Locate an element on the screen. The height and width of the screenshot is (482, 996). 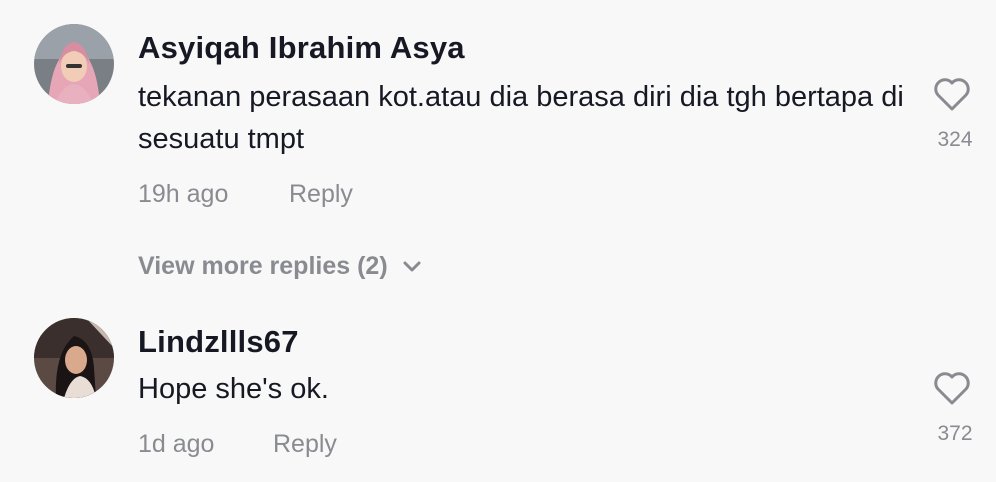
chevron-down-icon is located at coordinates (412, 266).